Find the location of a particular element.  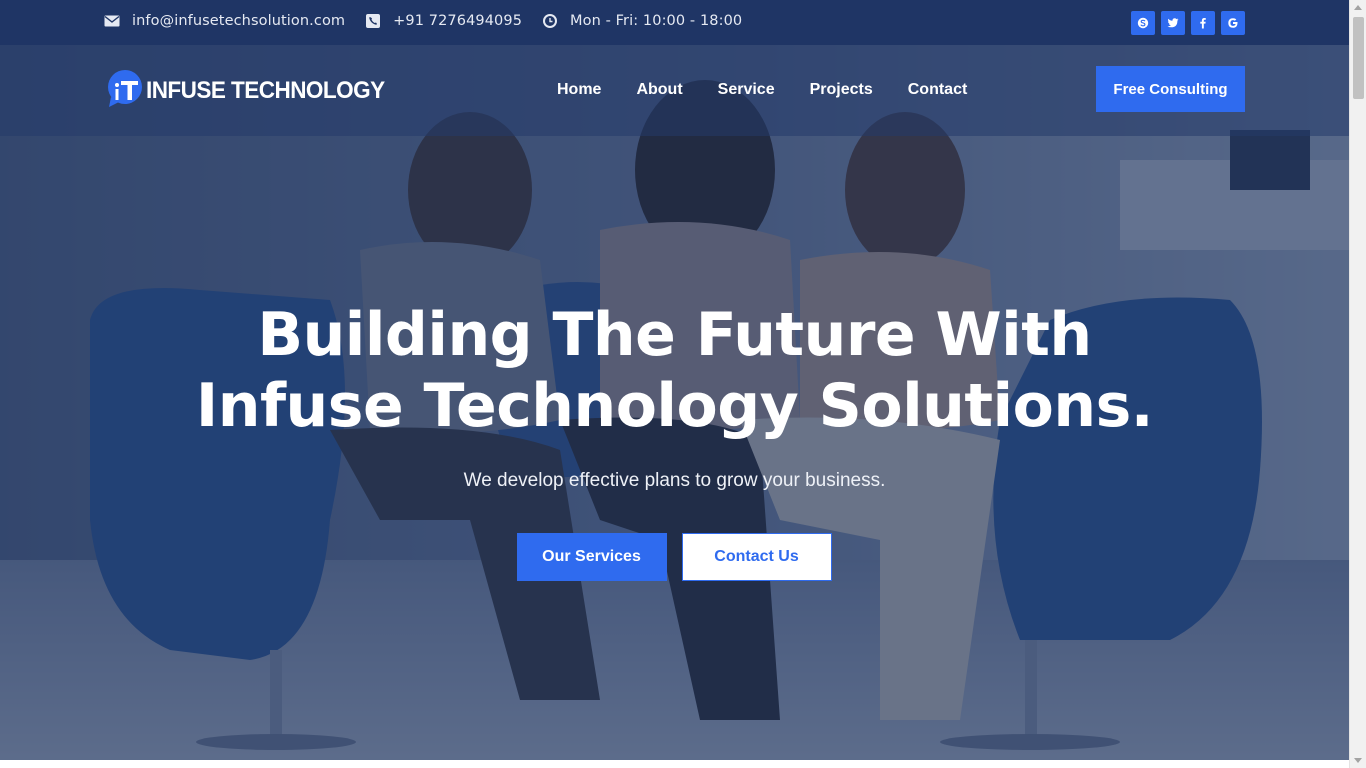

hero-title-line-1: Building The Future With is located at coordinates (674, 335).